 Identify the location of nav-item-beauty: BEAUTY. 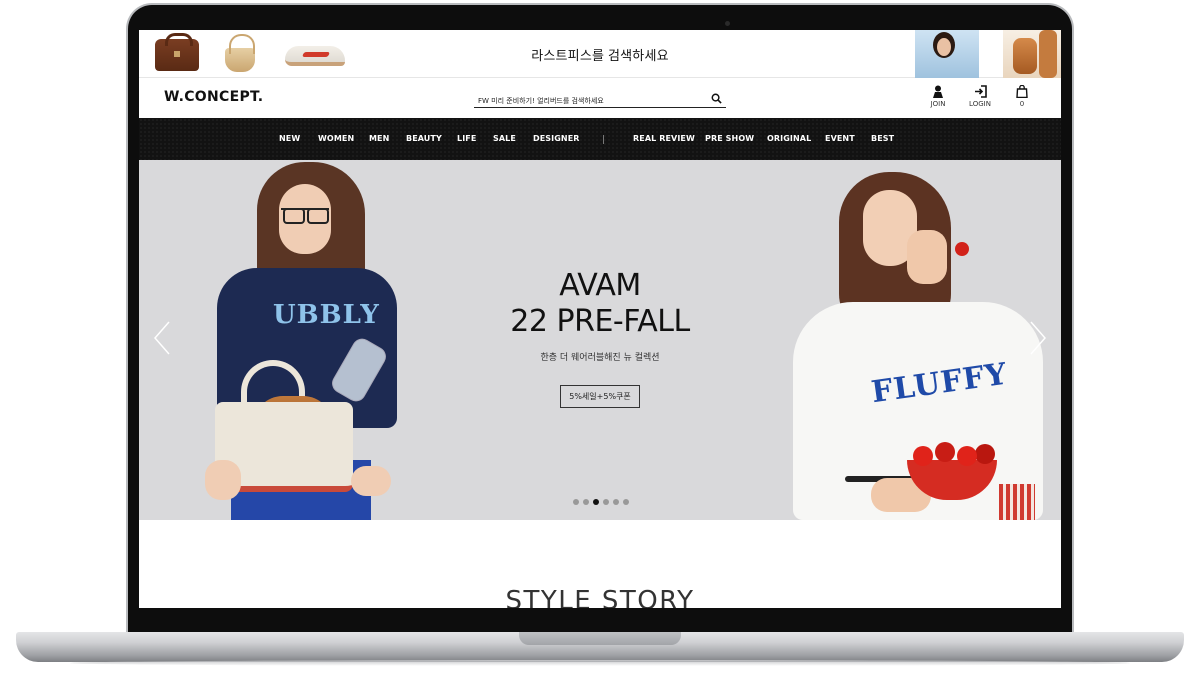
(424, 138).